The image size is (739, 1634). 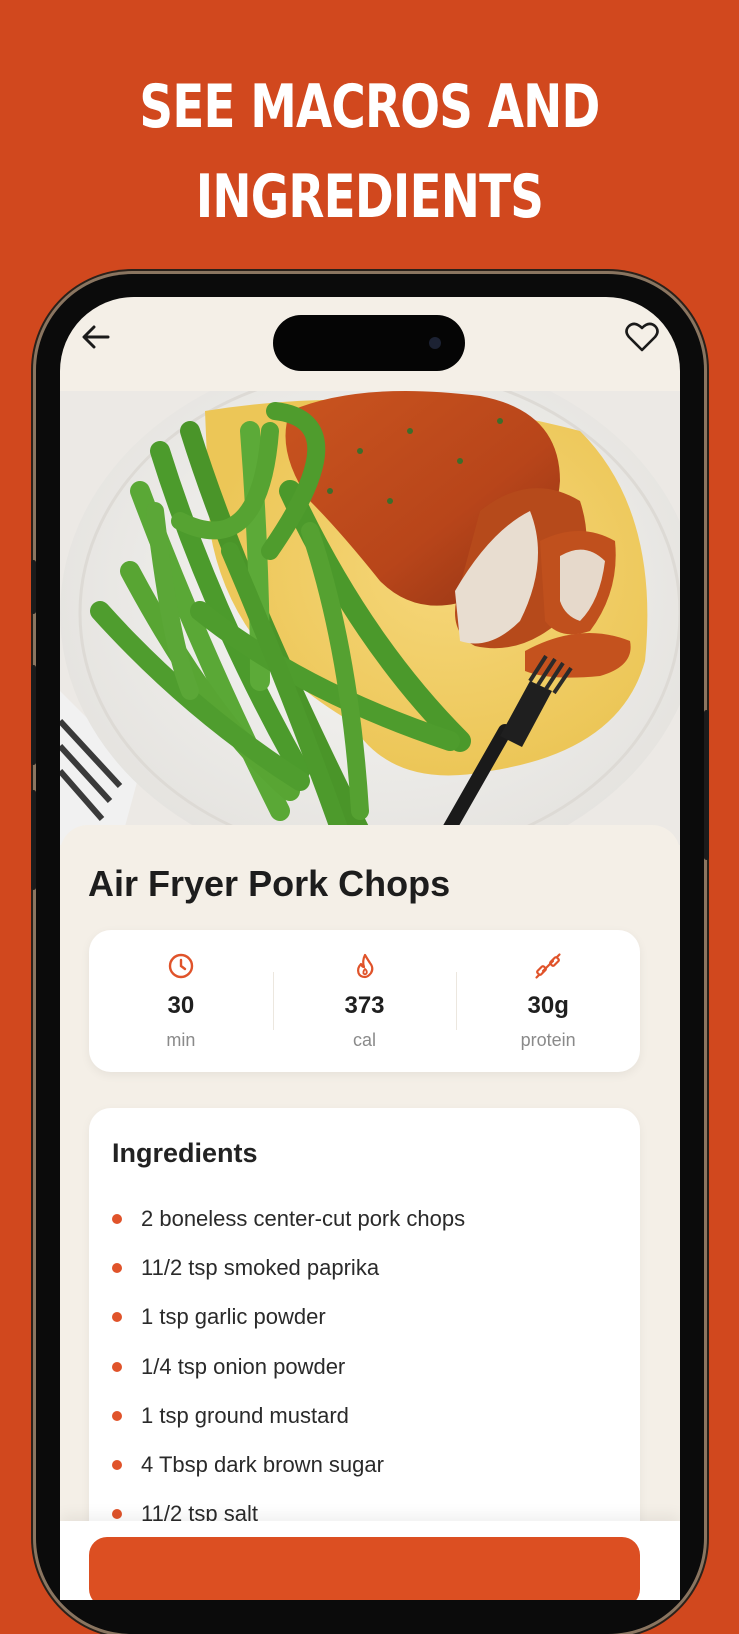 I want to click on stat-protein-value: 30g, so click(x=548, y=1005).